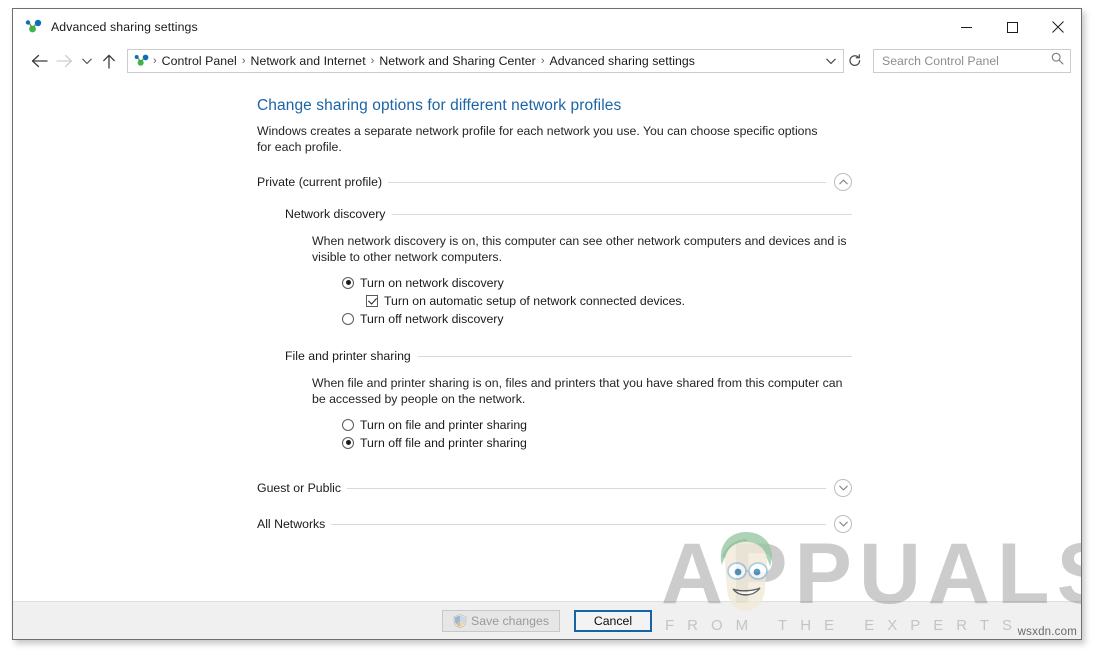 This screenshot has width=1095, height=655. Describe the element at coordinates (108, 61) in the screenshot. I see `up-button` at that location.